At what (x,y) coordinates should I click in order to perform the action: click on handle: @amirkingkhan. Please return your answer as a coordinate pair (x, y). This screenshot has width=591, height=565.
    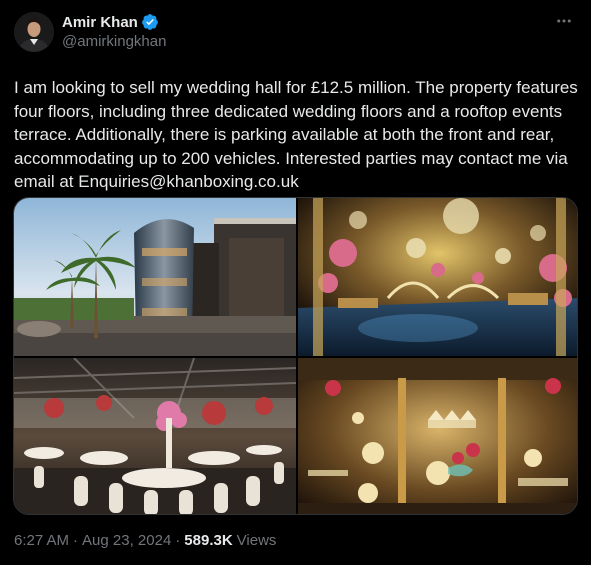
    Looking at the image, I should click on (114, 41).